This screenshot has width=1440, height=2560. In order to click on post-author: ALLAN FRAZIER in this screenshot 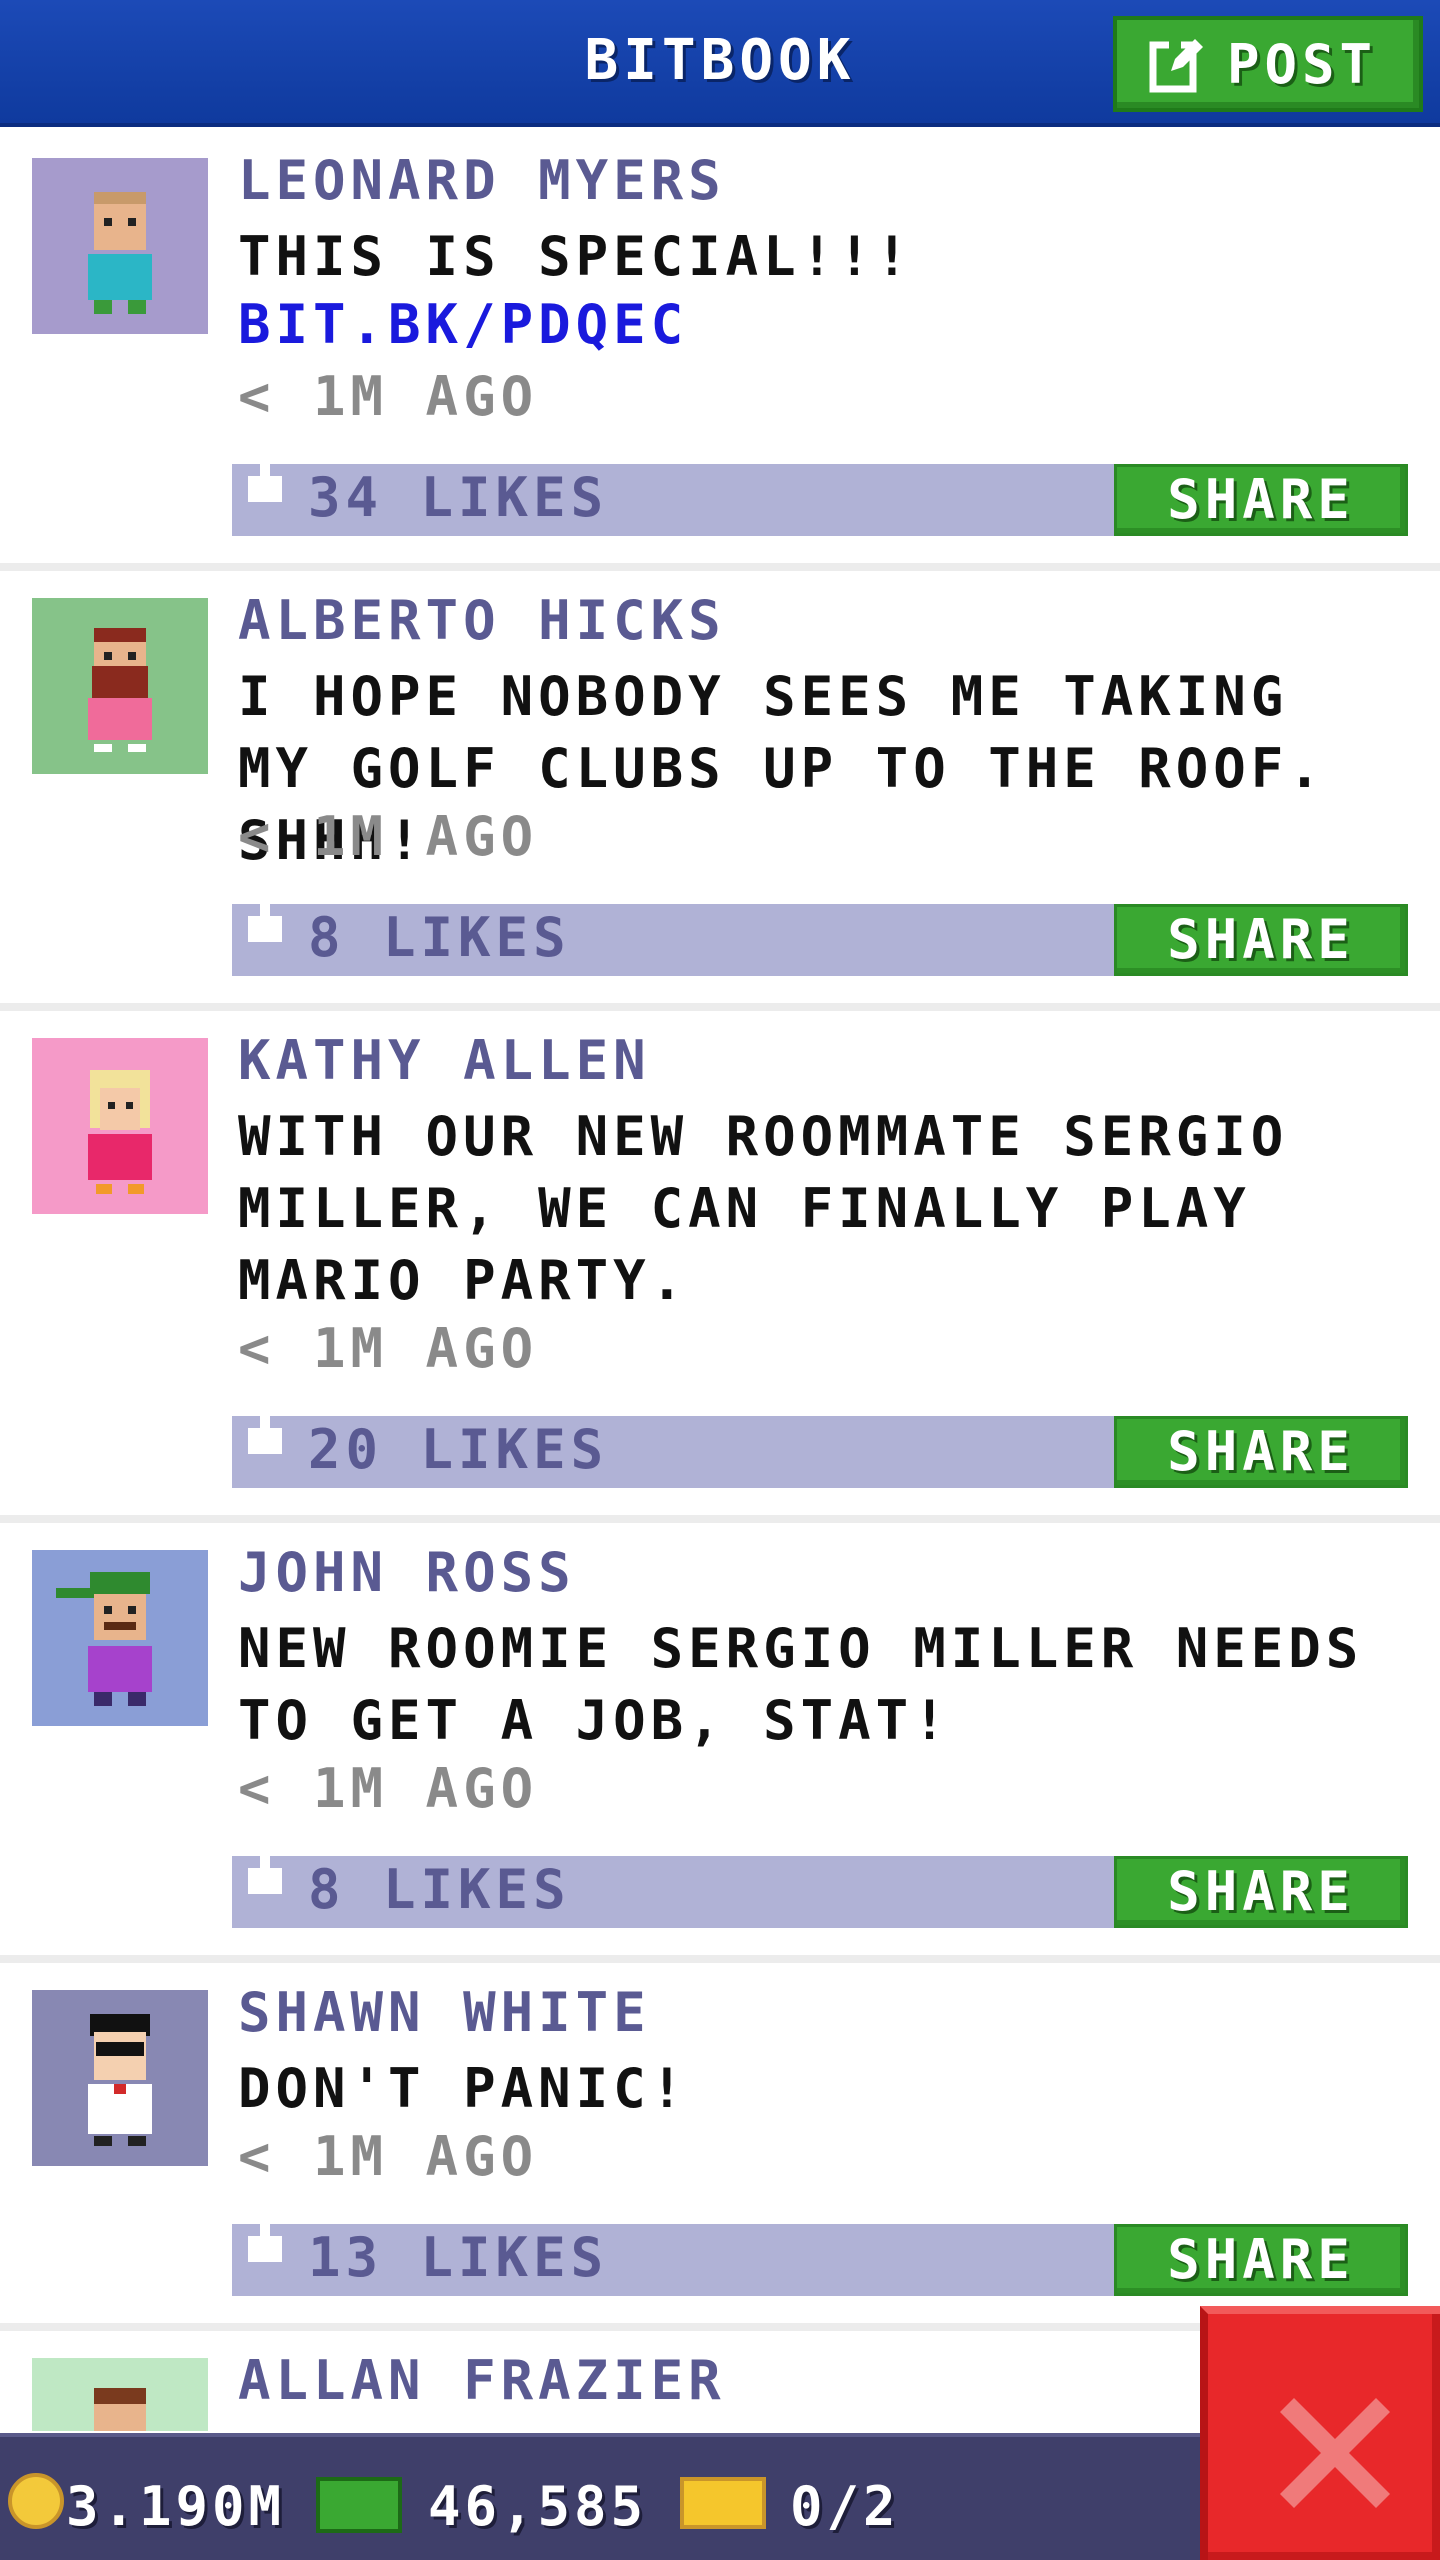, I will do `click(482, 2380)`.